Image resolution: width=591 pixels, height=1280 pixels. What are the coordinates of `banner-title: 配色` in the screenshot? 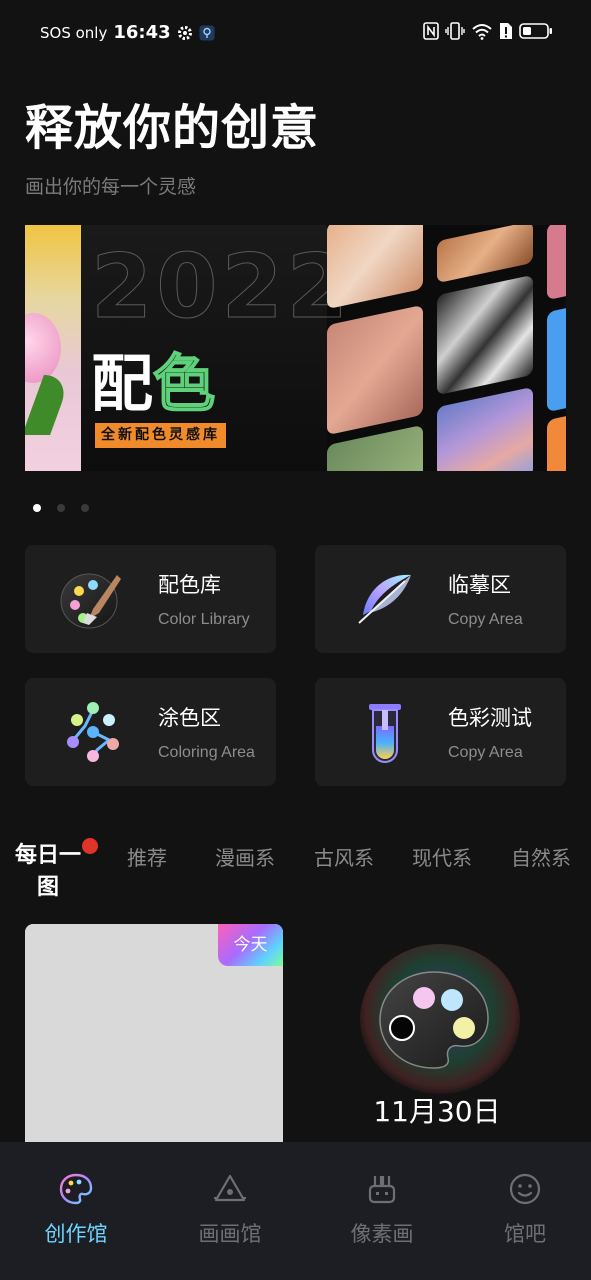 It's located at (153, 378).